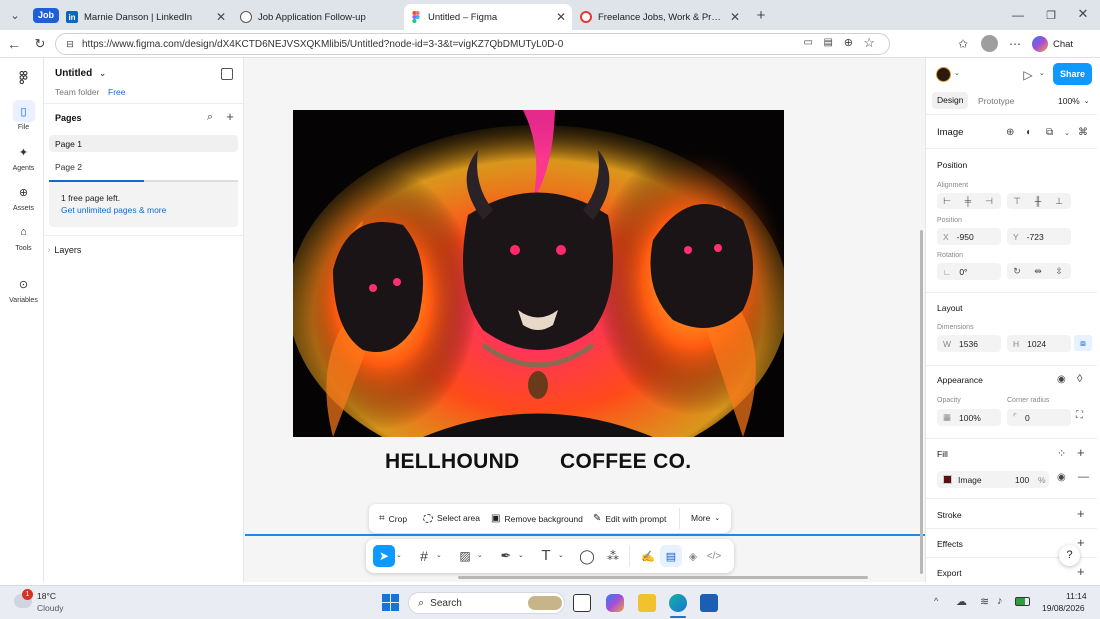 This screenshot has width=1100, height=619. I want to click on weather-desc: Cloudy, so click(50, 608).